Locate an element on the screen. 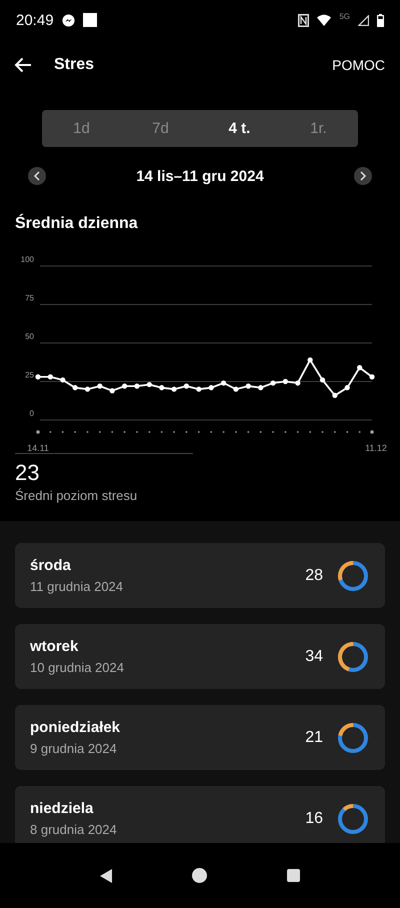  help-button: POMOC is located at coordinates (358, 65).